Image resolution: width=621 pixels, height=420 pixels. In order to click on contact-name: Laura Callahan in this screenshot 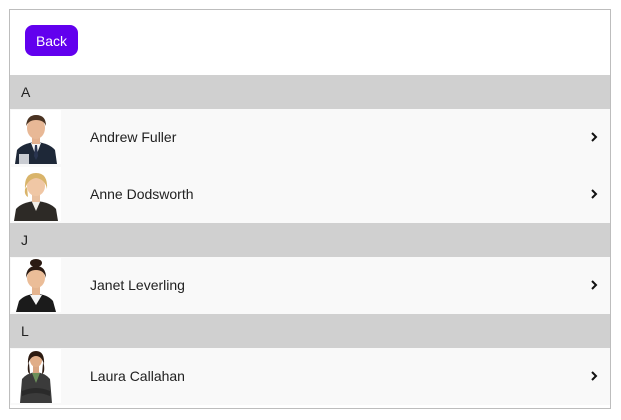, I will do `click(137, 376)`.